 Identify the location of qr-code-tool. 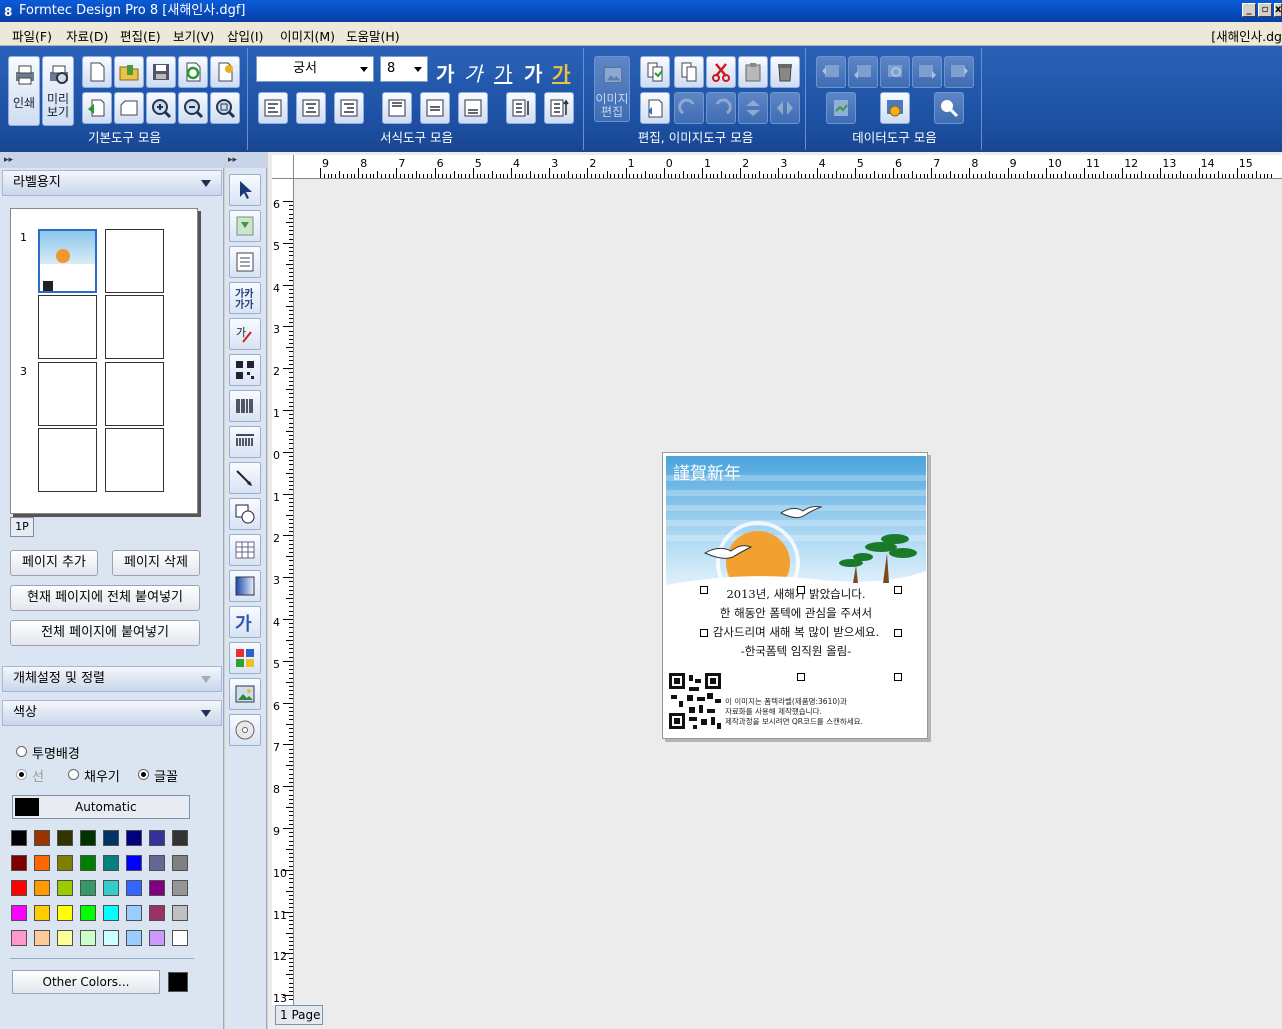
(245, 370).